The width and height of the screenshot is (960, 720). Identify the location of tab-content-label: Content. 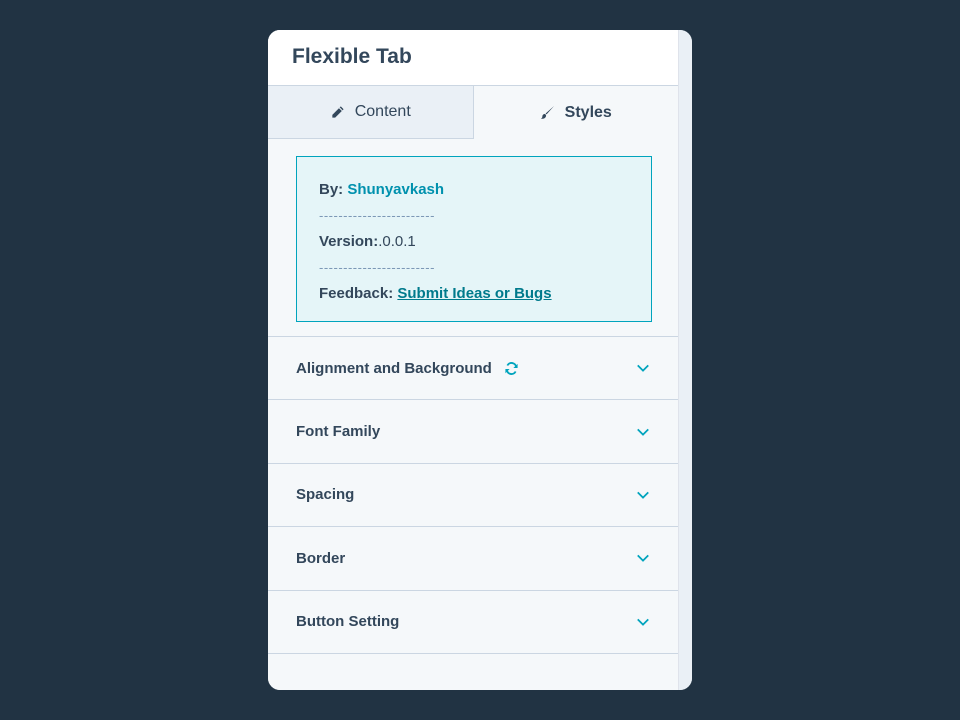
(382, 111).